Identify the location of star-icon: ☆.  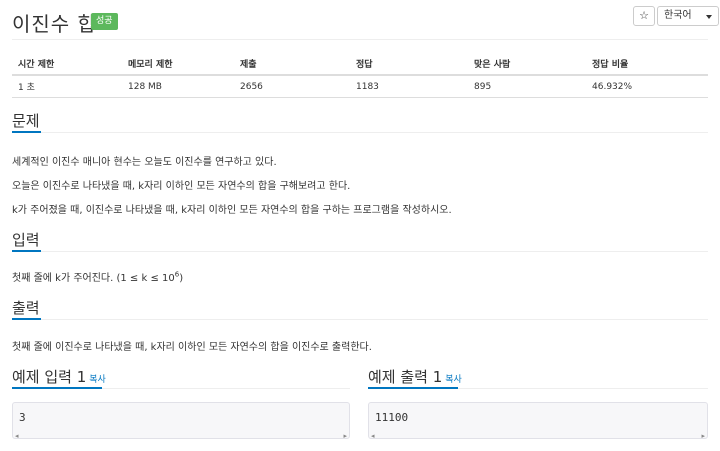
(644, 15).